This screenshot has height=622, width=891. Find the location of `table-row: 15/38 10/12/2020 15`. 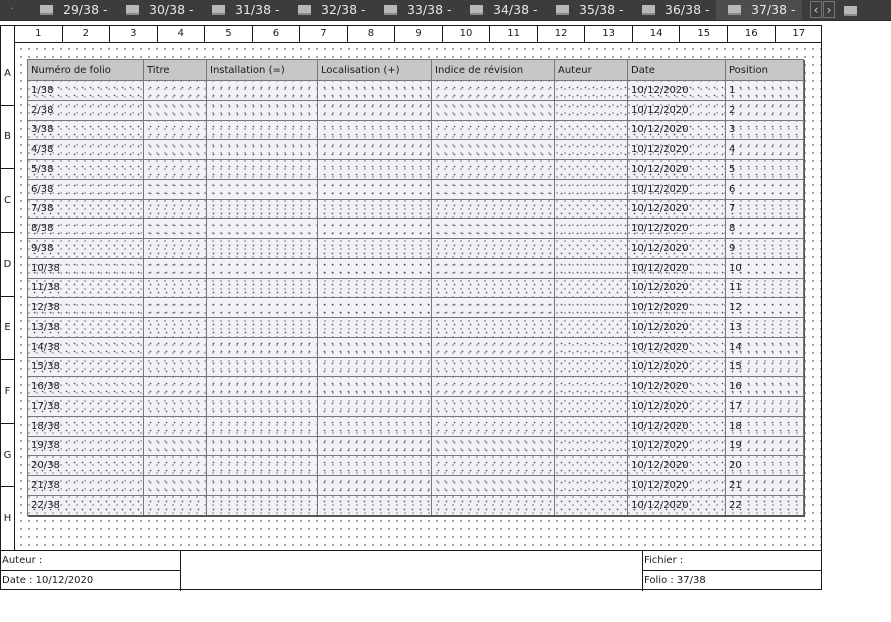

table-row: 15/38 10/12/2020 15 is located at coordinates (415, 366).